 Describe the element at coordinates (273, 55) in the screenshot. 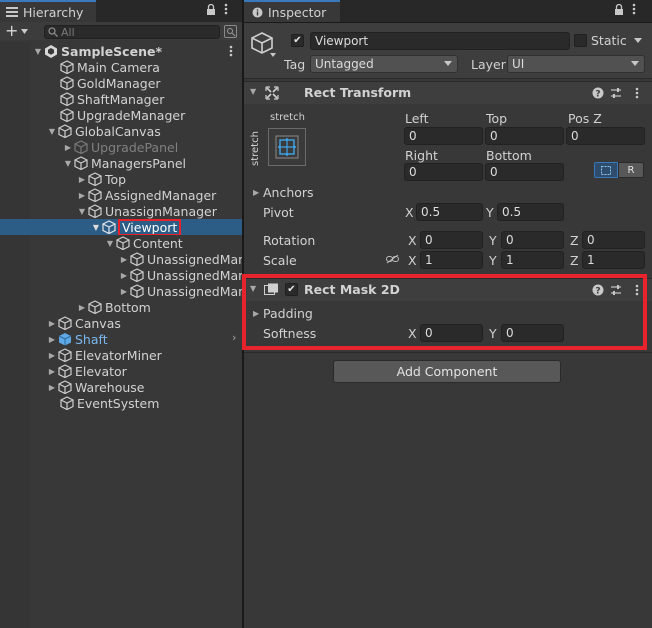

I see `chevron-down-icon` at that location.